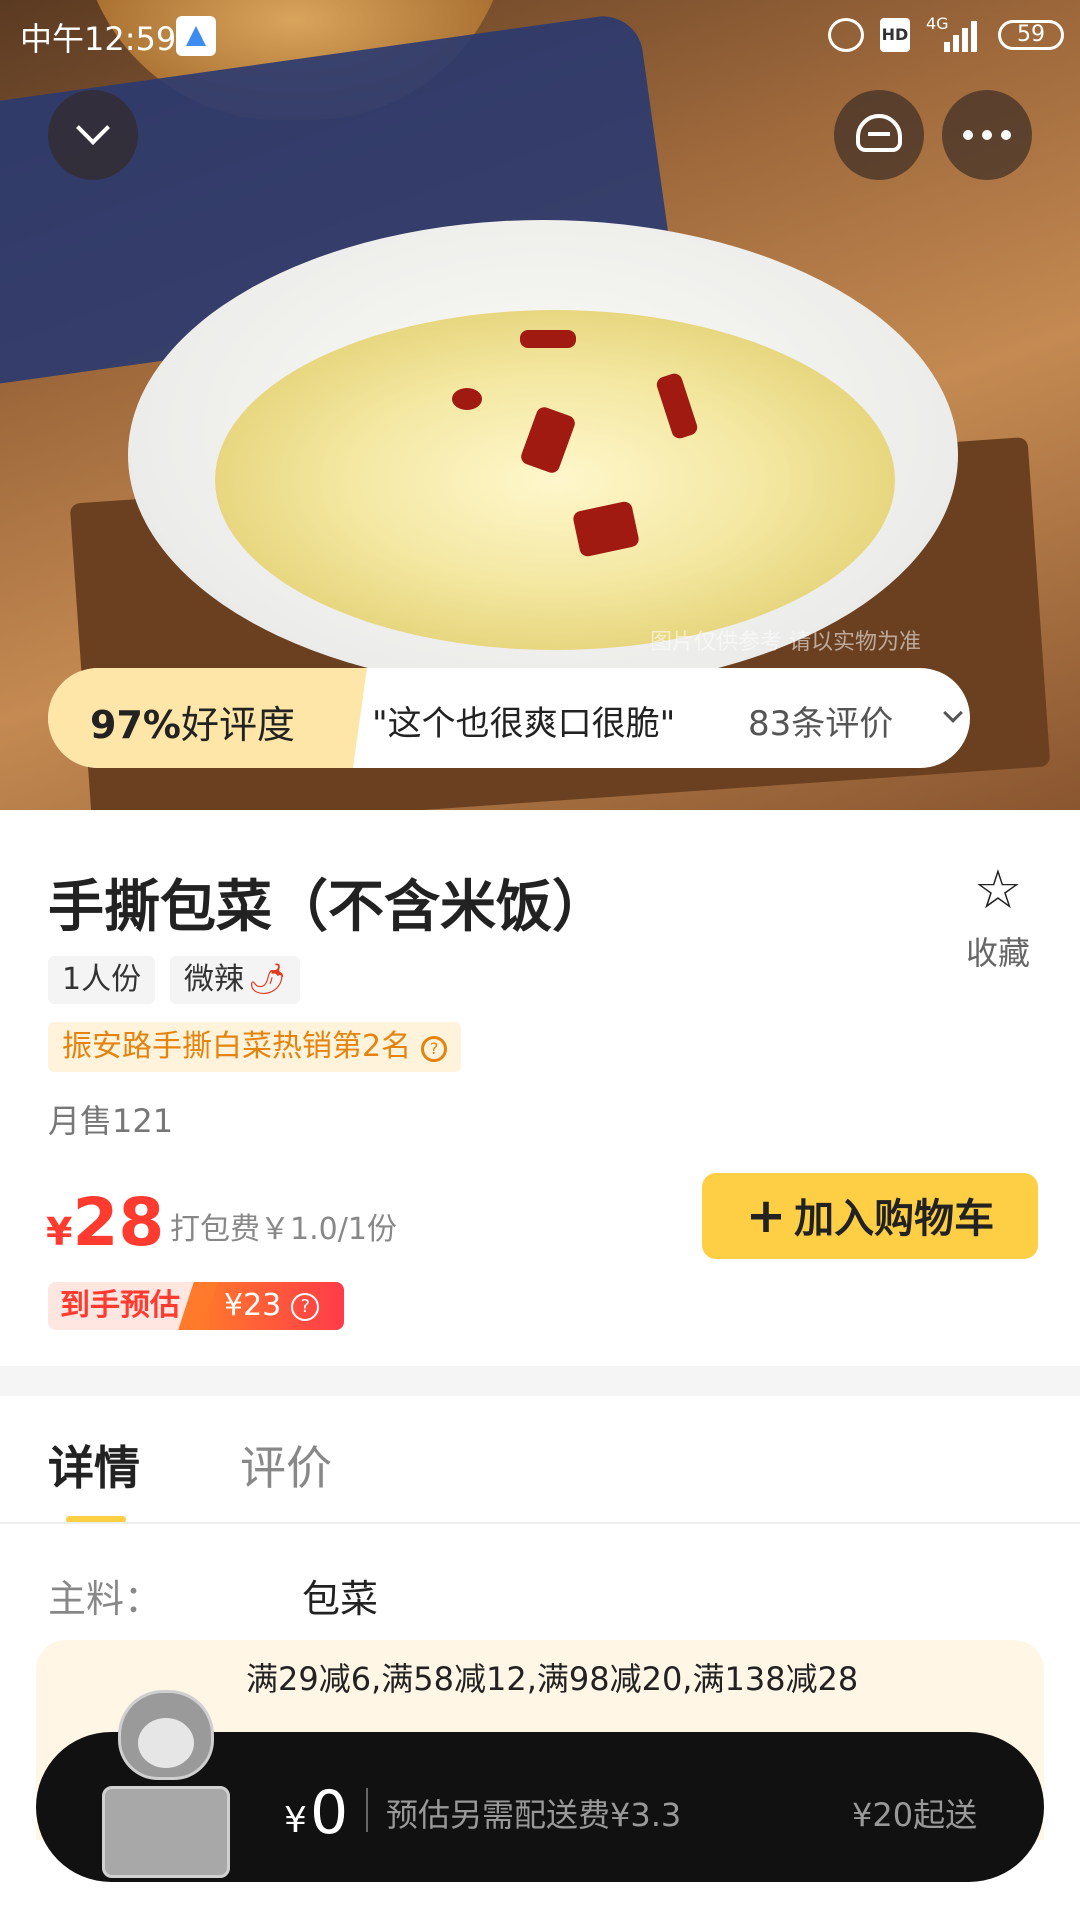 This screenshot has width=1080, height=1920. What do you see at coordinates (785, 642) in the screenshot?
I see `image-watermark: 图片仅供参考 请以实物为准` at bounding box center [785, 642].